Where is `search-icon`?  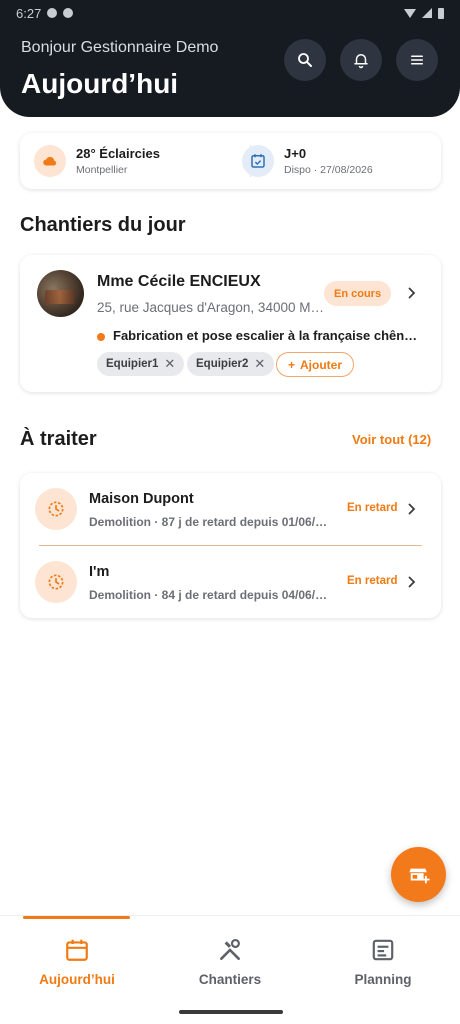 search-icon is located at coordinates (305, 60).